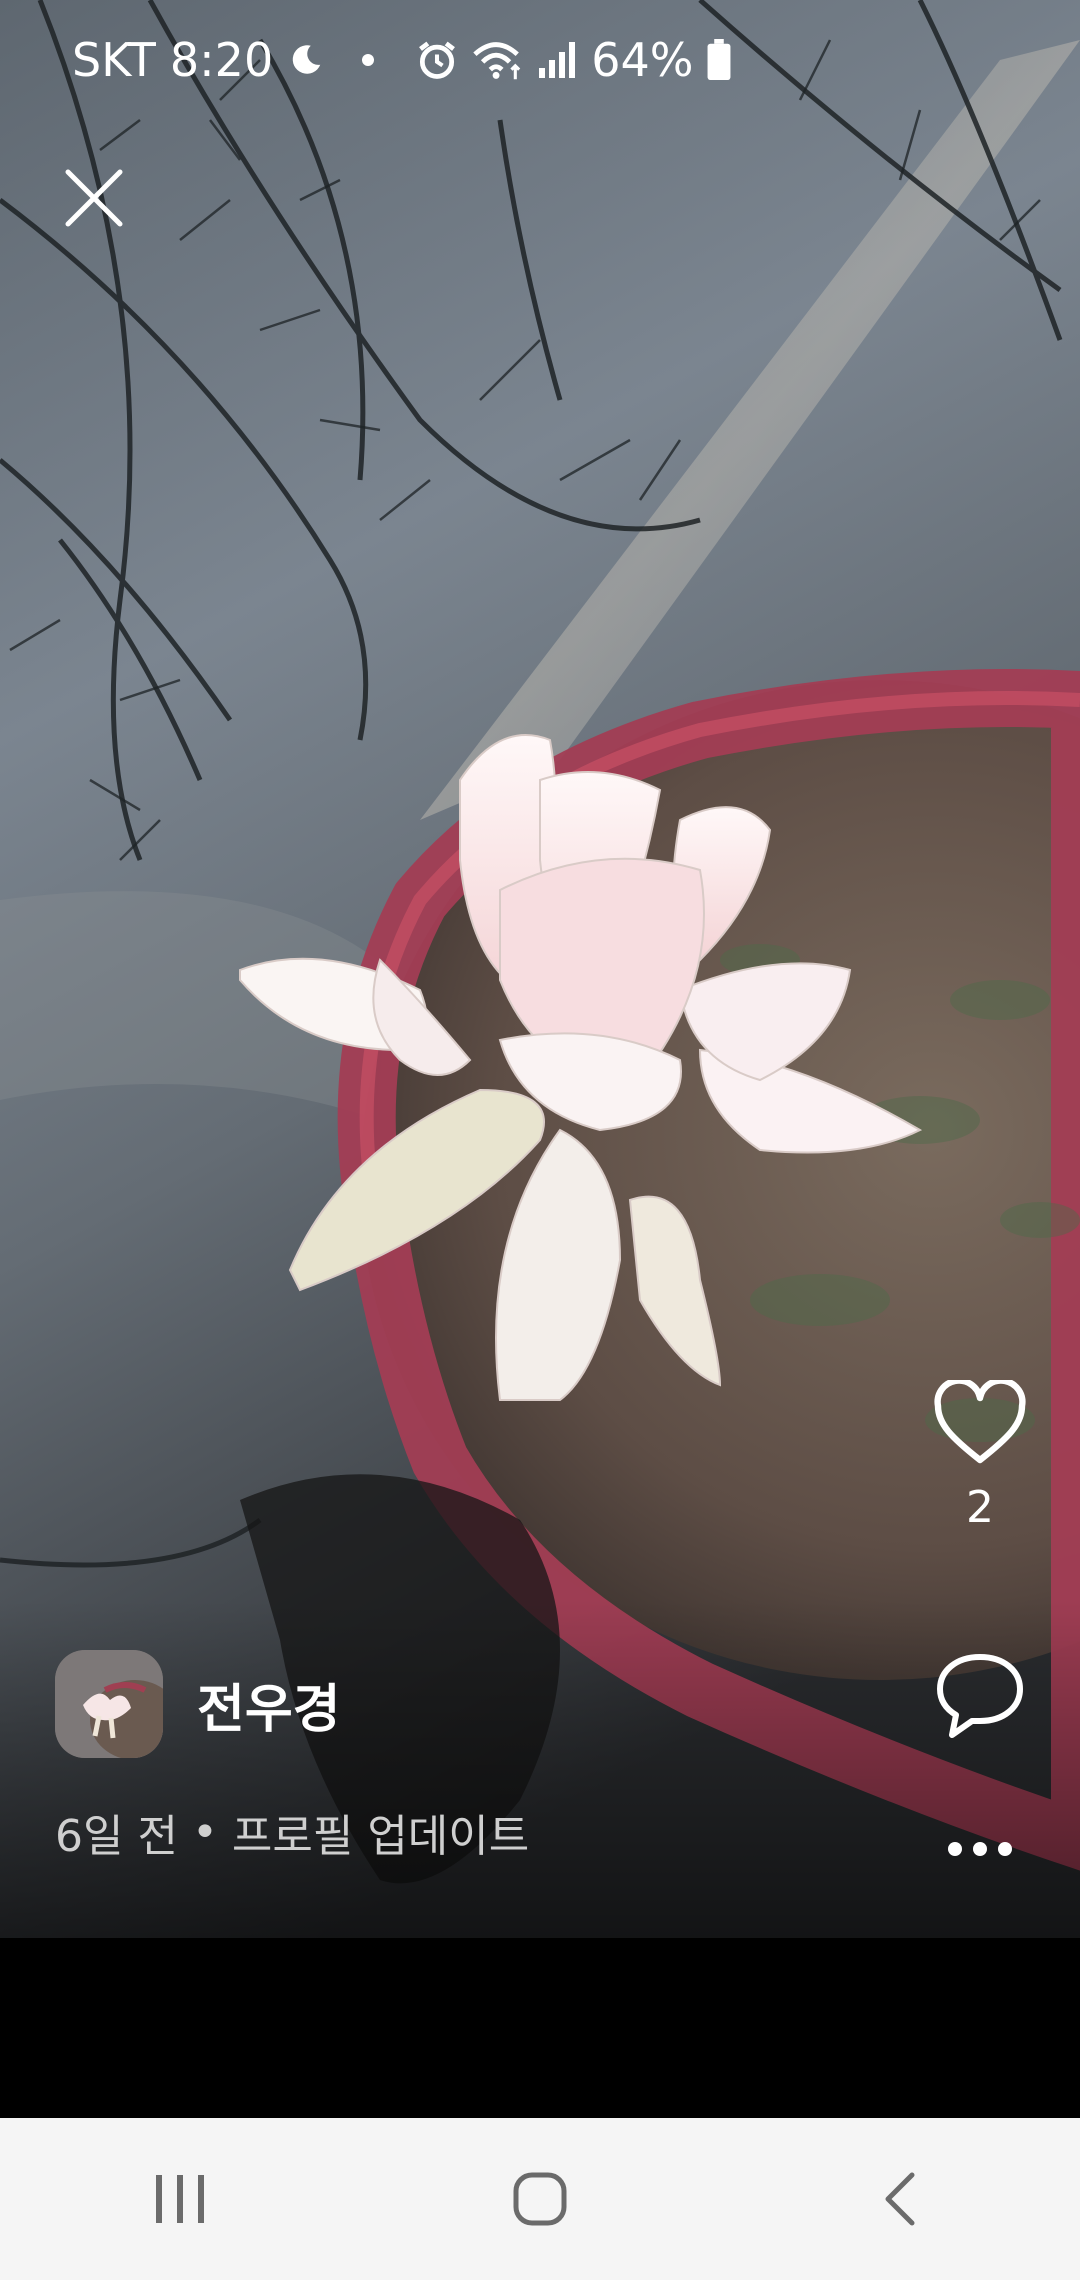 Image resolution: width=1080 pixels, height=2280 pixels. What do you see at coordinates (642, 60) in the screenshot?
I see `battery-percent: 64%` at bounding box center [642, 60].